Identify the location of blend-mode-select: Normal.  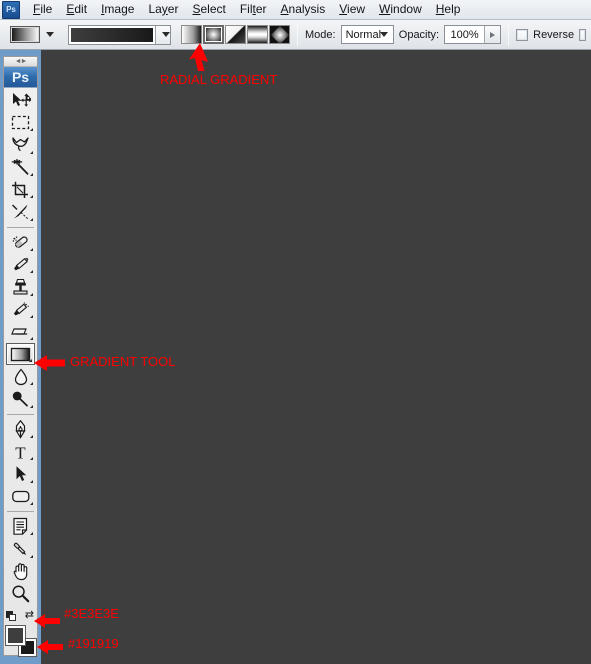
(367, 34).